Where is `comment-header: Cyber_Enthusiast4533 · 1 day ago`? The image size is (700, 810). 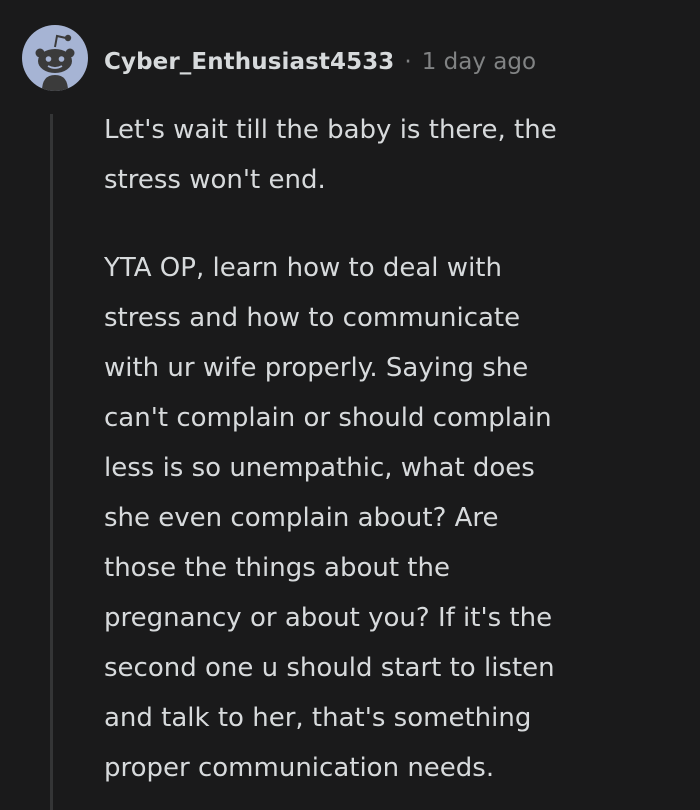 comment-header: Cyber_Enthusiast4533 · 1 day ago is located at coordinates (320, 62).